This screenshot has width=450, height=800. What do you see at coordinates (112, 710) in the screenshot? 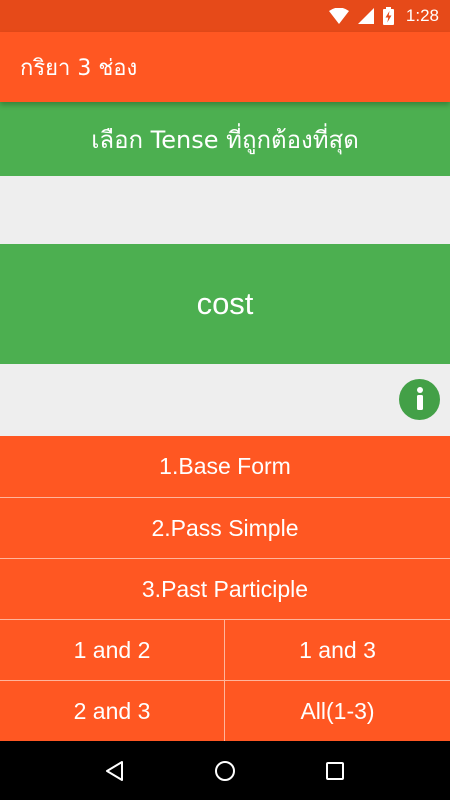
I see `option-2-and-3-button: 2 and 3` at bounding box center [112, 710].